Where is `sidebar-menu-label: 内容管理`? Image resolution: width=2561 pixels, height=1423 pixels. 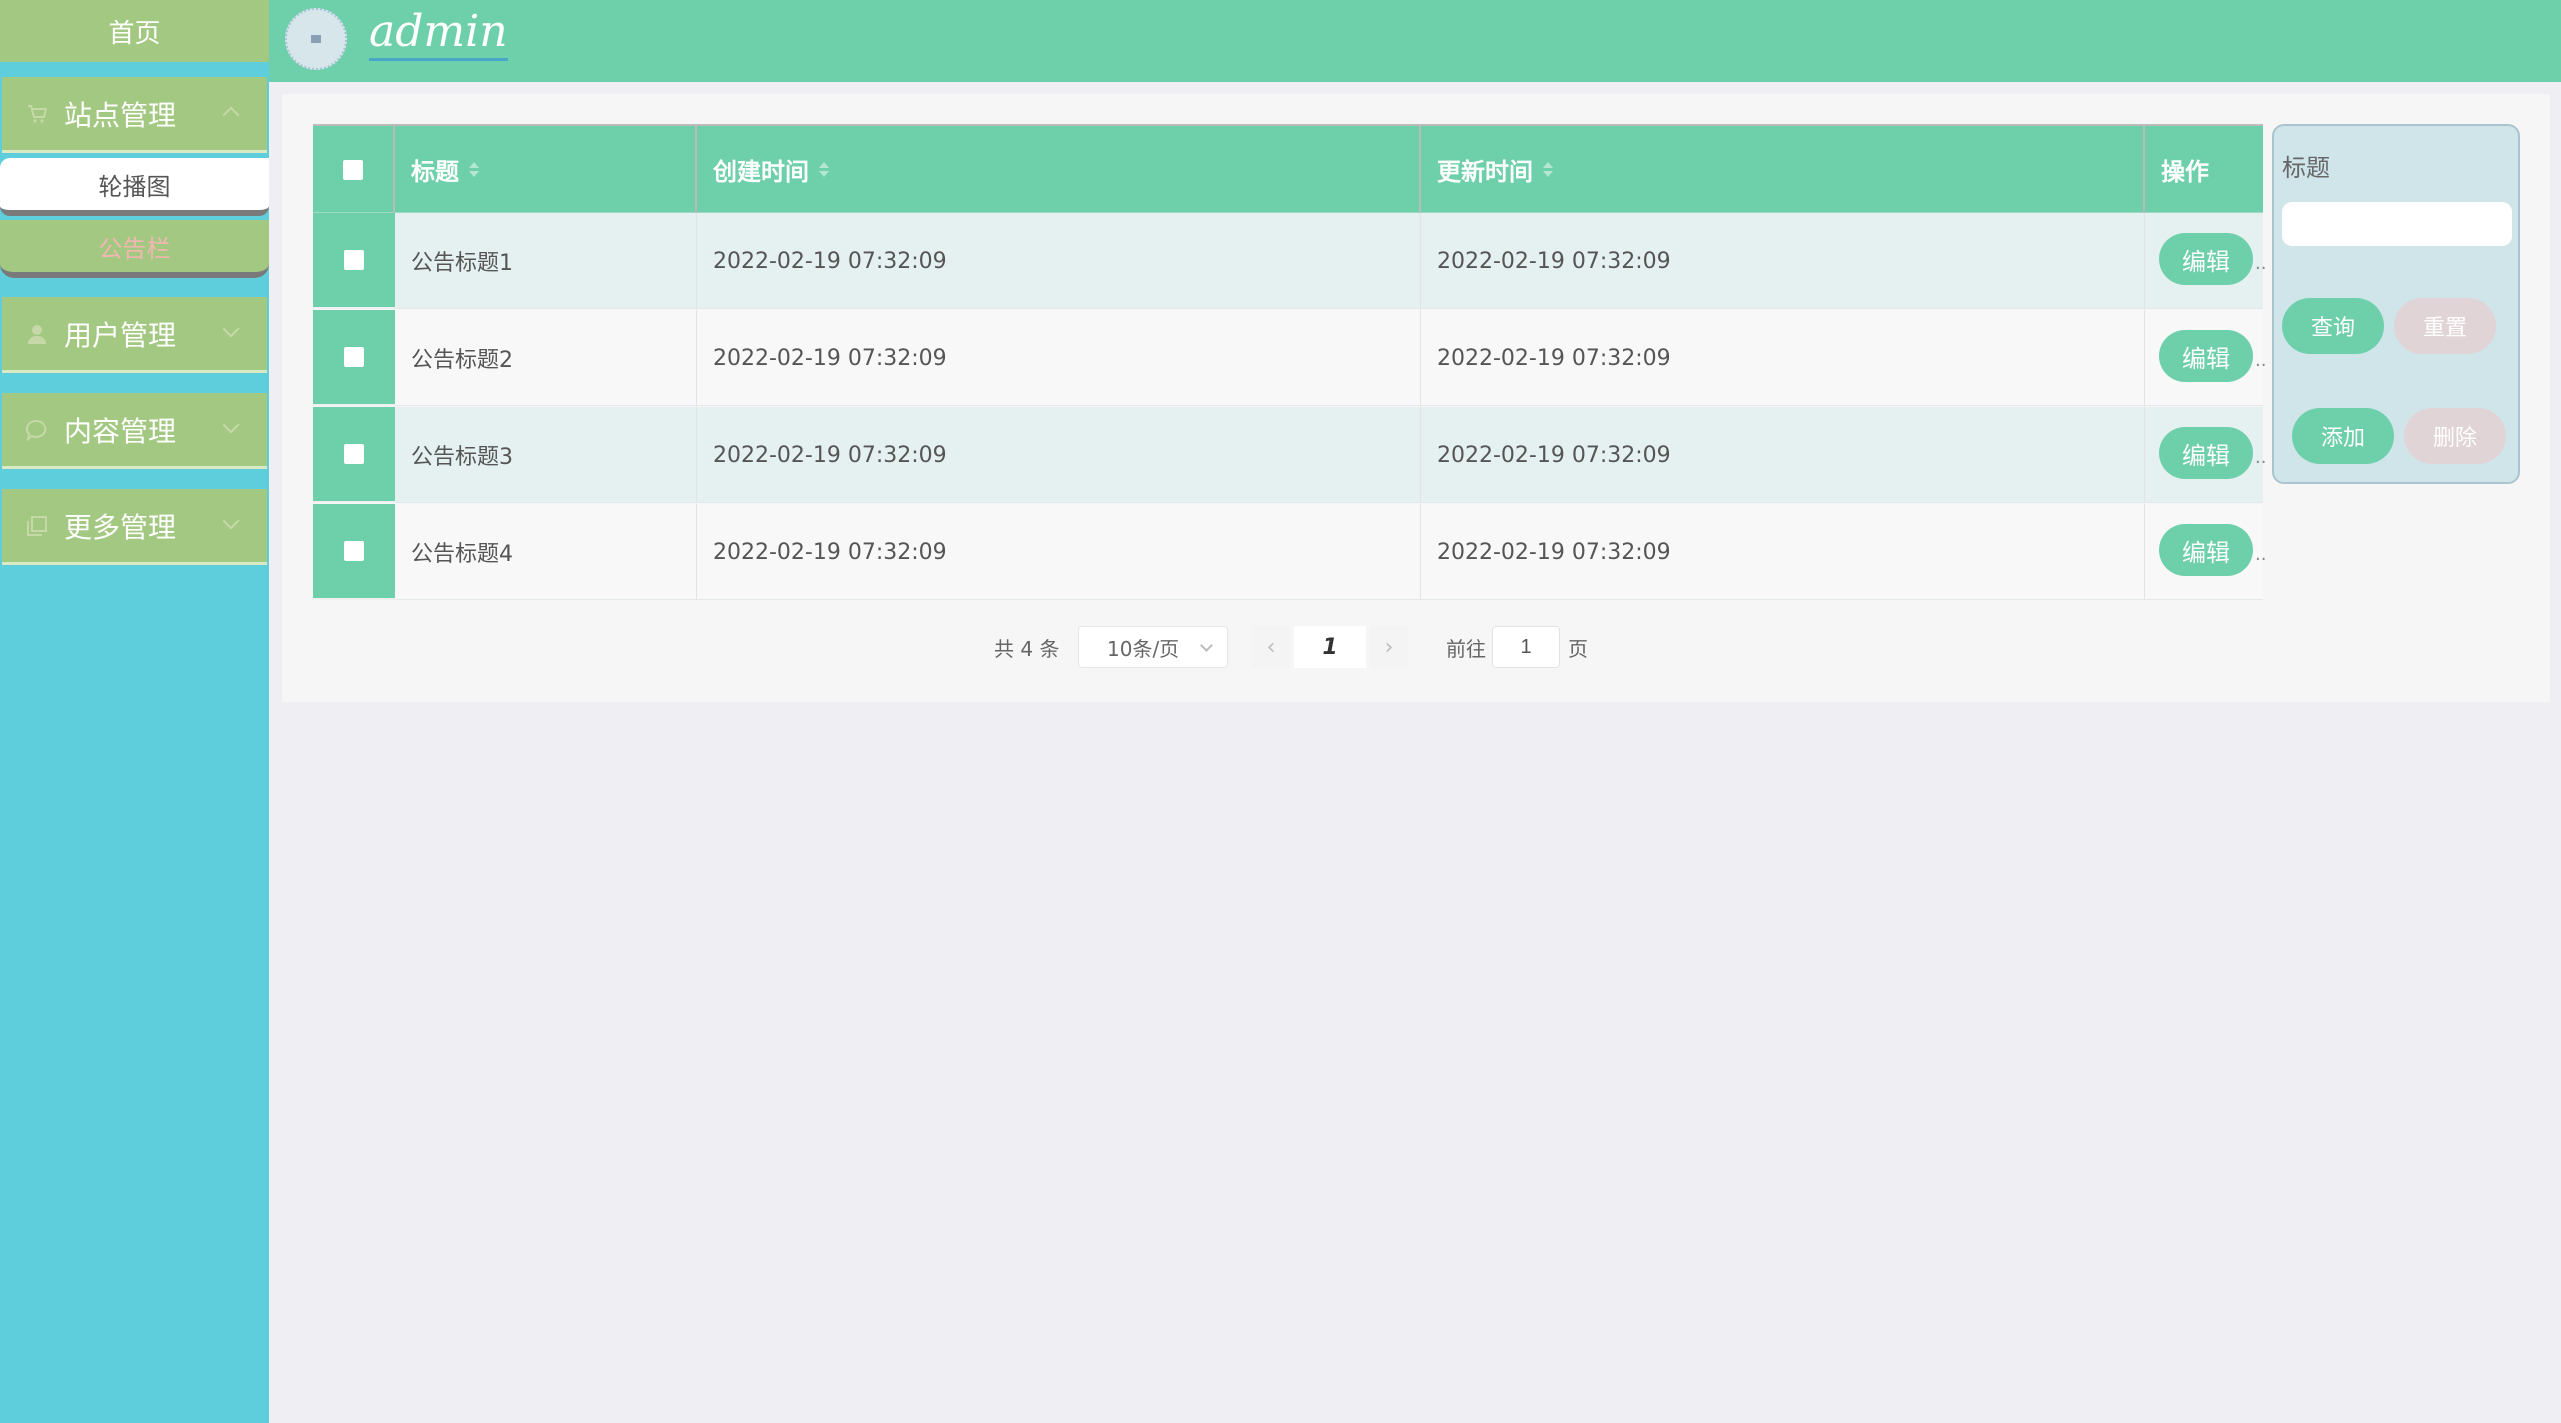
sidebar-menu-label: 内容管理 is located at coordinates (120, 431).